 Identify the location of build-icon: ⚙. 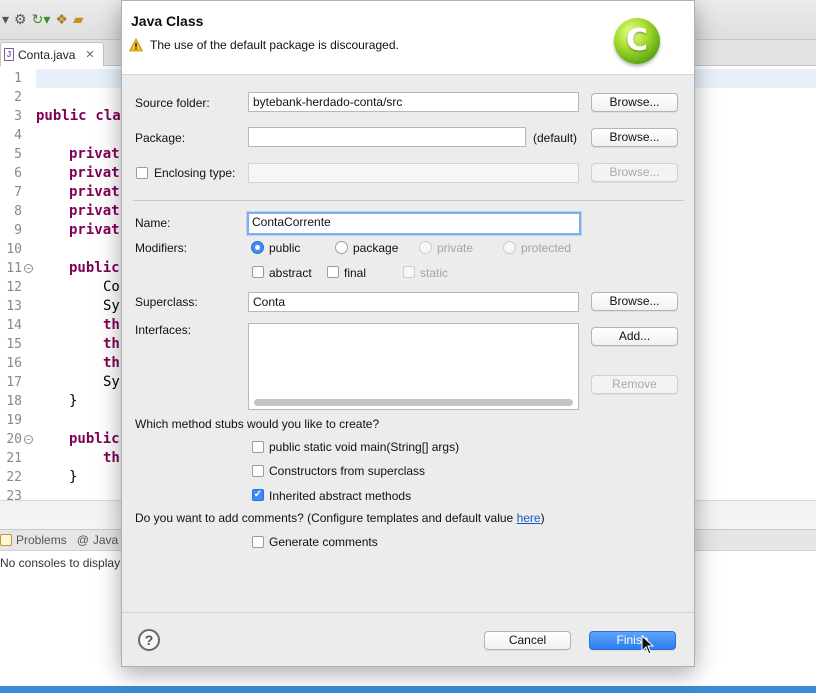
(20, 19).